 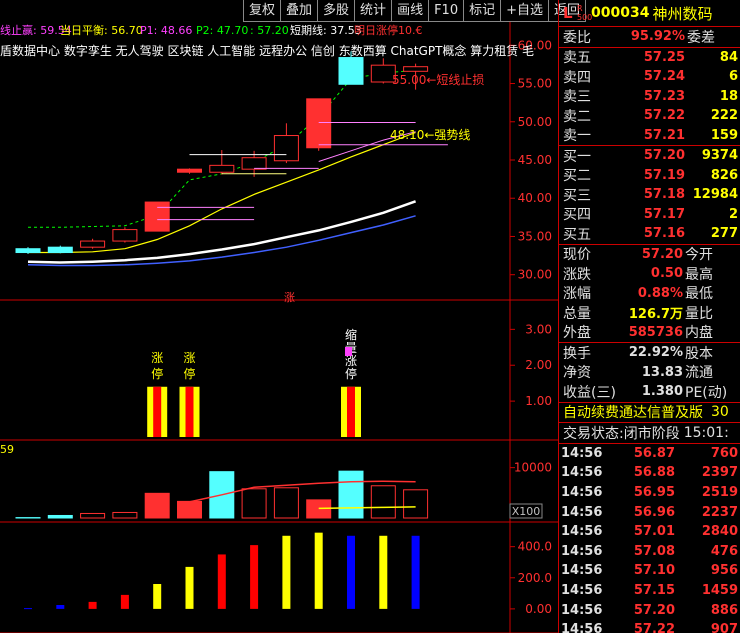 What do you see at coordinates (631, 412) in the screenshot?
I see `promo-text: 自动续费通达信普及版` at bounding box center [631, 412].